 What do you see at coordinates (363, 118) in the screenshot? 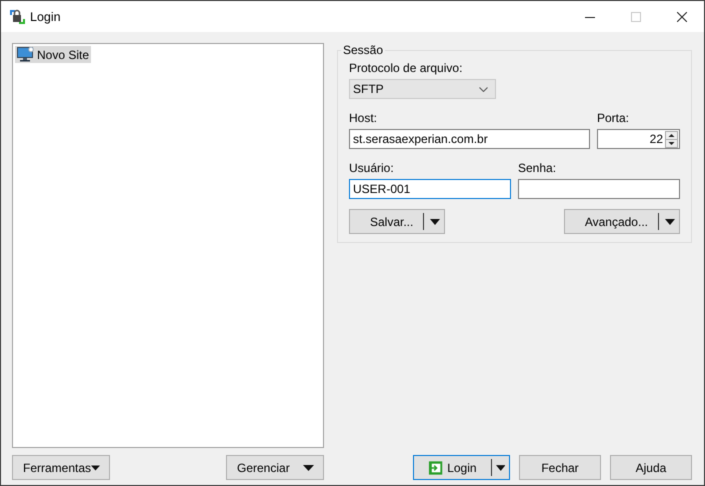
I see `field-label: Host:` at bounding box center [363, 118].